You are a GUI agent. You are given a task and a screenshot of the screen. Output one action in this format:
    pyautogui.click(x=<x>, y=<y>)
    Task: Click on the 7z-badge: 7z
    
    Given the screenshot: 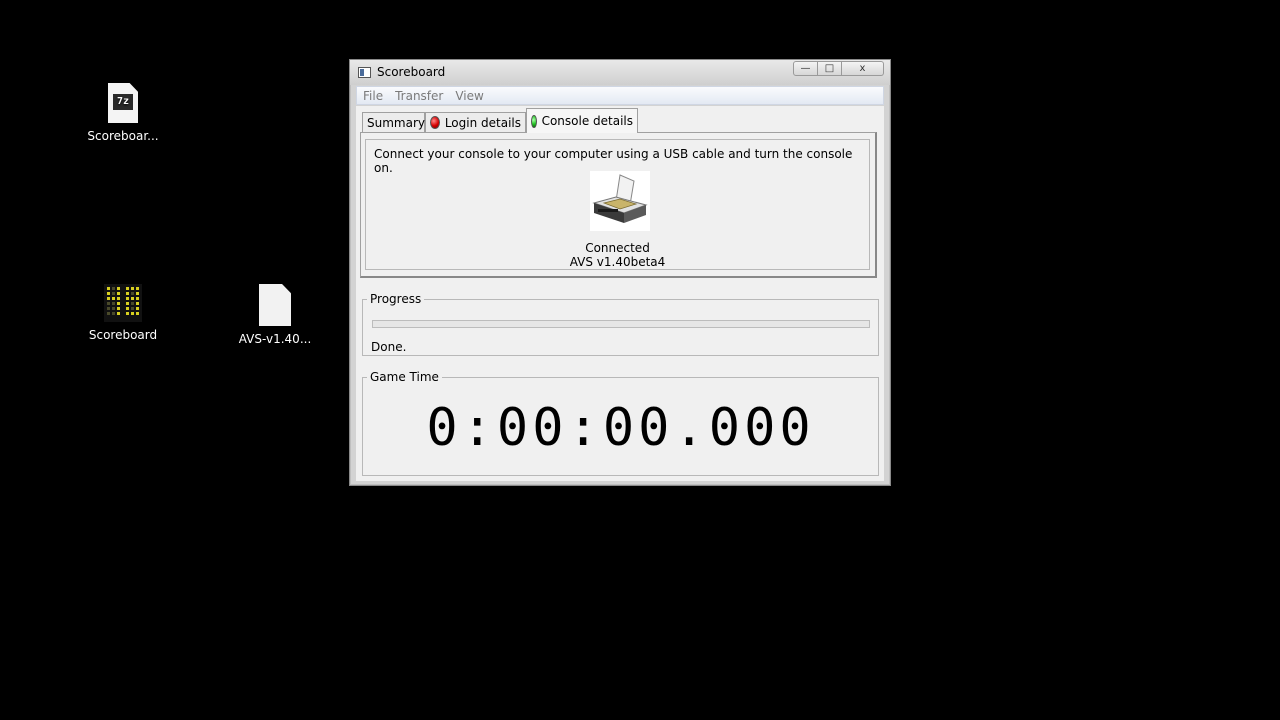 What is the action you would take?
    pyautogui.click(x=123, y=102)
    